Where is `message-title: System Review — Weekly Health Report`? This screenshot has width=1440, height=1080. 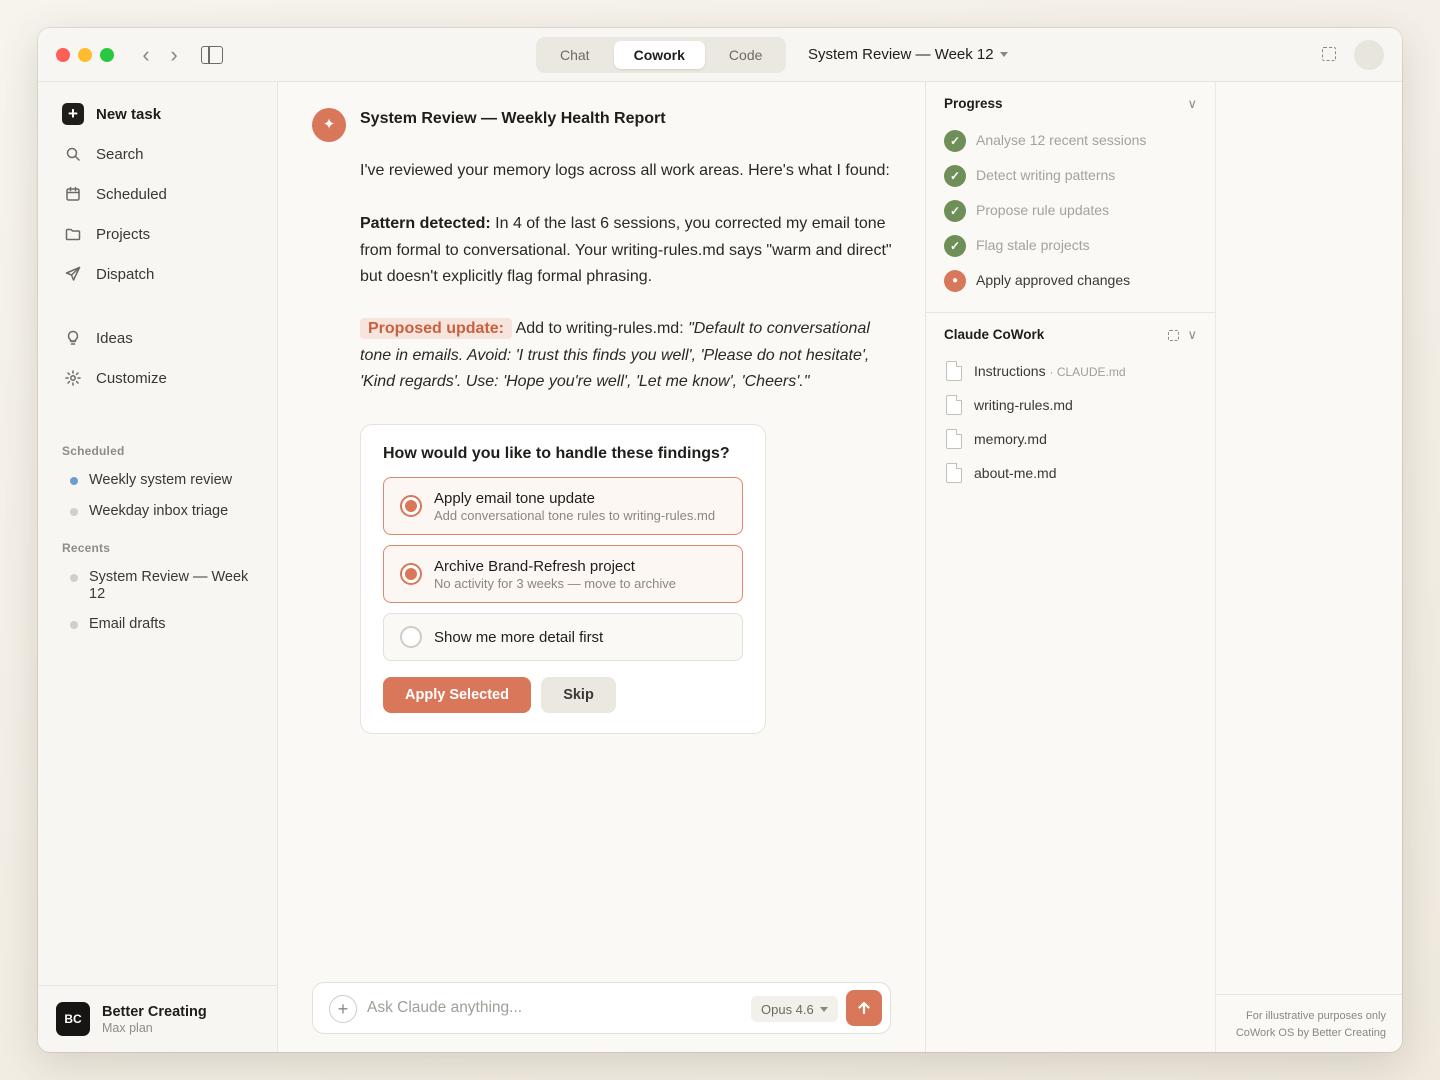 message-title: System Review — Weekly Health Report is located at coordinates (513, 118).